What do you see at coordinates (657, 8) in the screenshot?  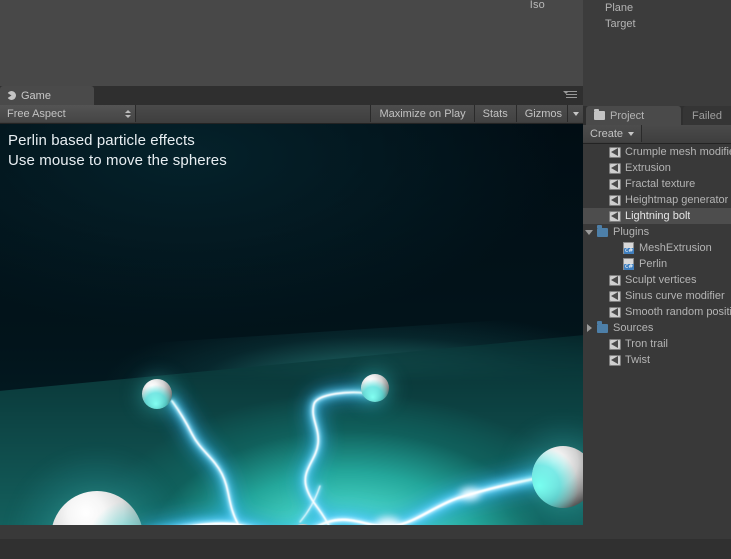 I see `hierarchy-item-plane: Plane` at bounding box center [657, 8].